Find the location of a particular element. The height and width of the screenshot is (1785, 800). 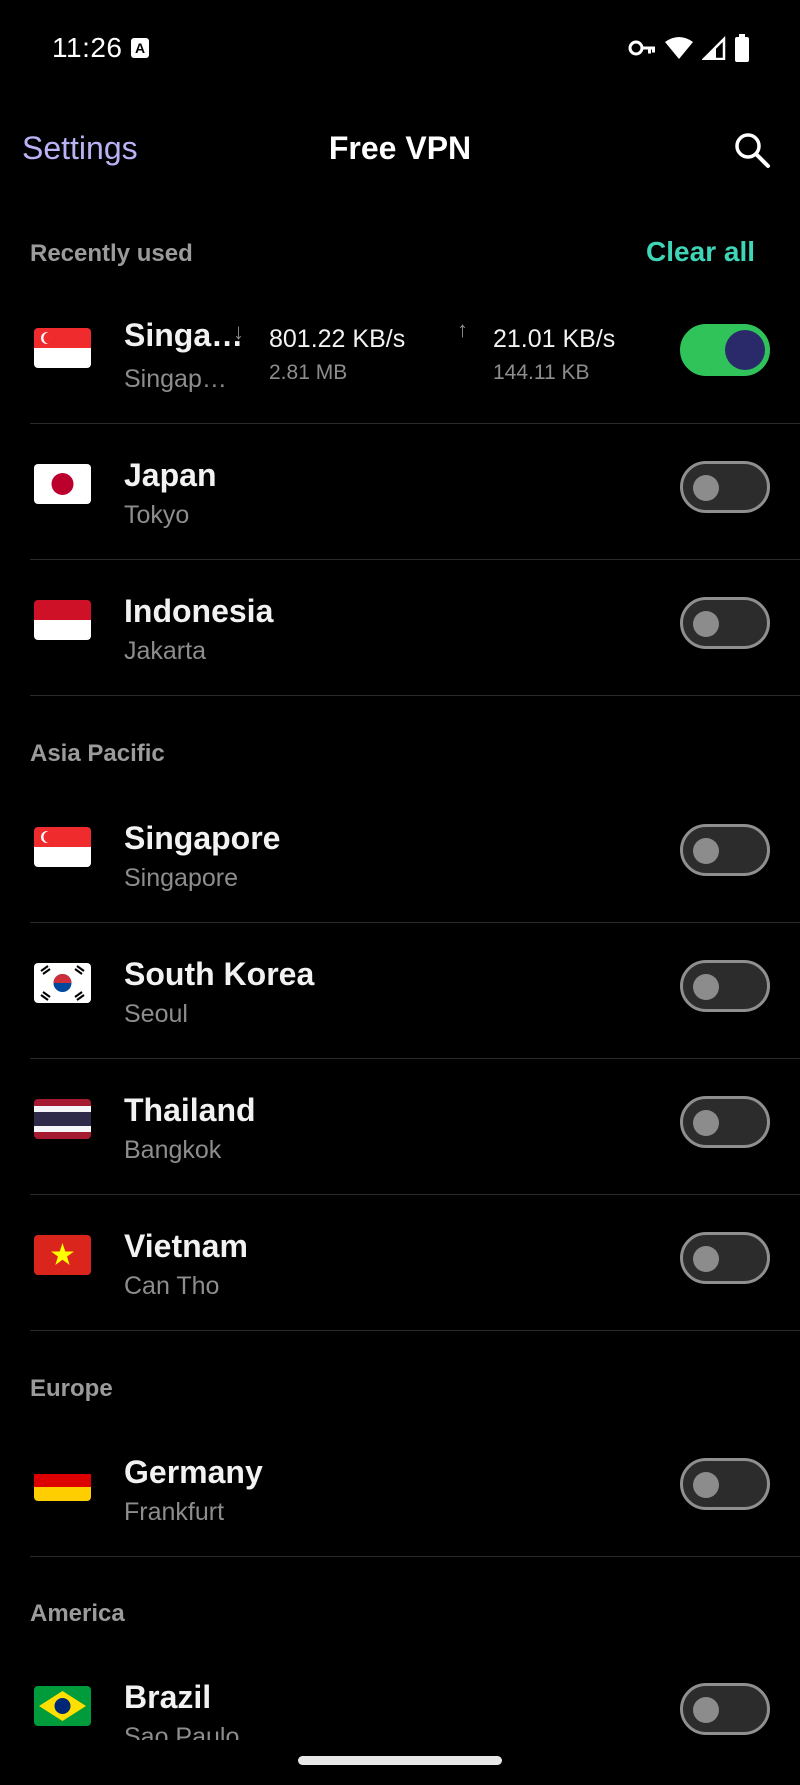

thailand-flag-icon is located at coordinates (62, 1119).